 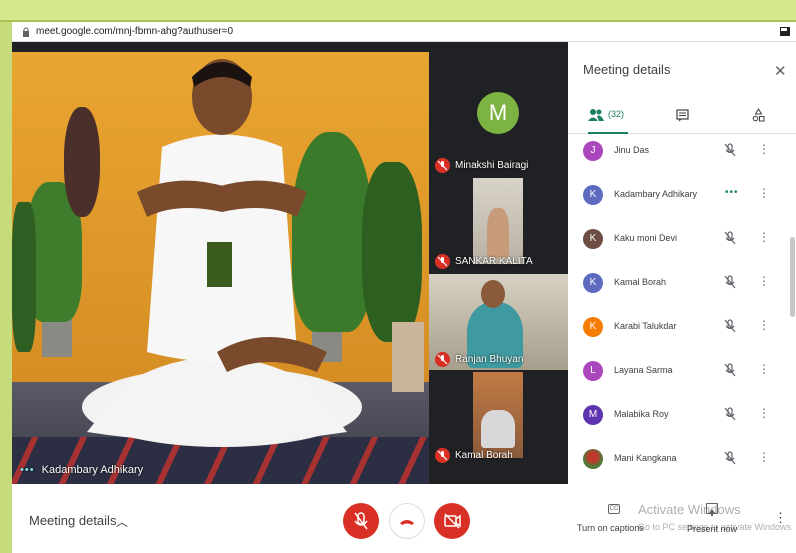 What do you see at coordinates (646, 238) in the screenshot?
I see `participant-name: Kaku moni Devi` at bounding box center [646, 238].